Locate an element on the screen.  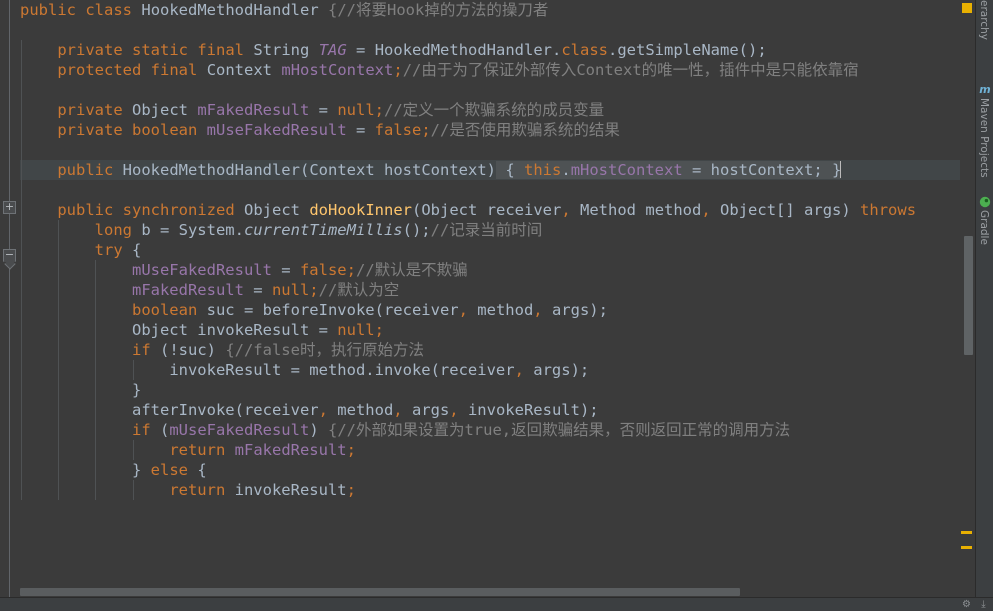
code-line: Object invokeResult = null; is located at coordinates (490, 330).